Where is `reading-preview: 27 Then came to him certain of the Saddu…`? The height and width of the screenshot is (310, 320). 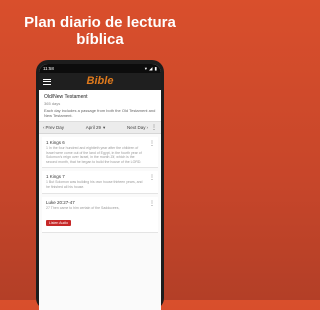
reading-preview: 27 Then came to him certain of the Saddu… is located at coordinates (83, 208).